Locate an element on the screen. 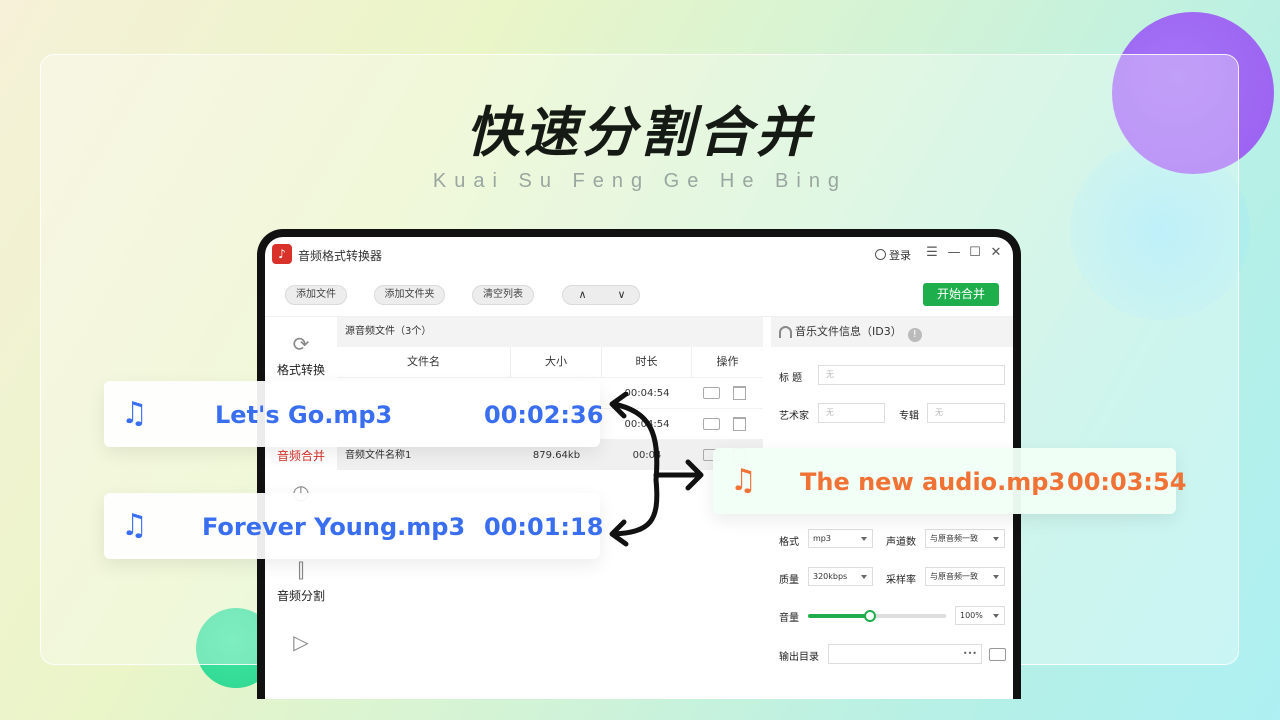 The width and height of the screenshot is (1280, 720). title-label: 标 题 is located at coordinates (791, 378).